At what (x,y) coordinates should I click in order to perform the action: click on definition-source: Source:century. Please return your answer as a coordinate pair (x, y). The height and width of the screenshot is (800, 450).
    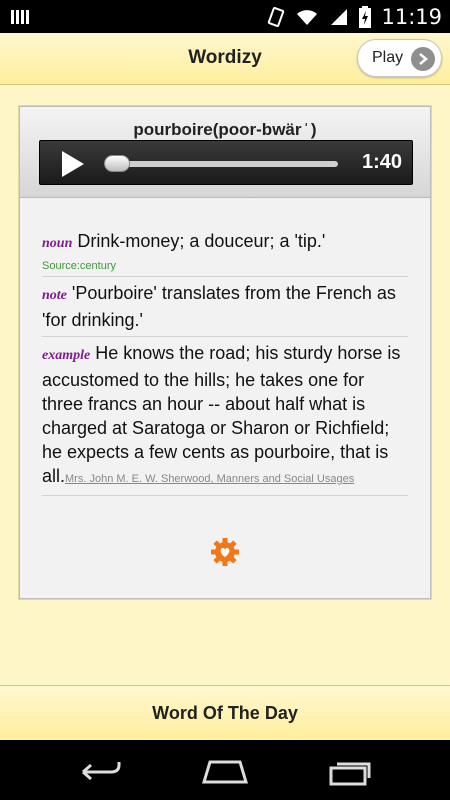
    Looking at the image, I should click on (79, 266).